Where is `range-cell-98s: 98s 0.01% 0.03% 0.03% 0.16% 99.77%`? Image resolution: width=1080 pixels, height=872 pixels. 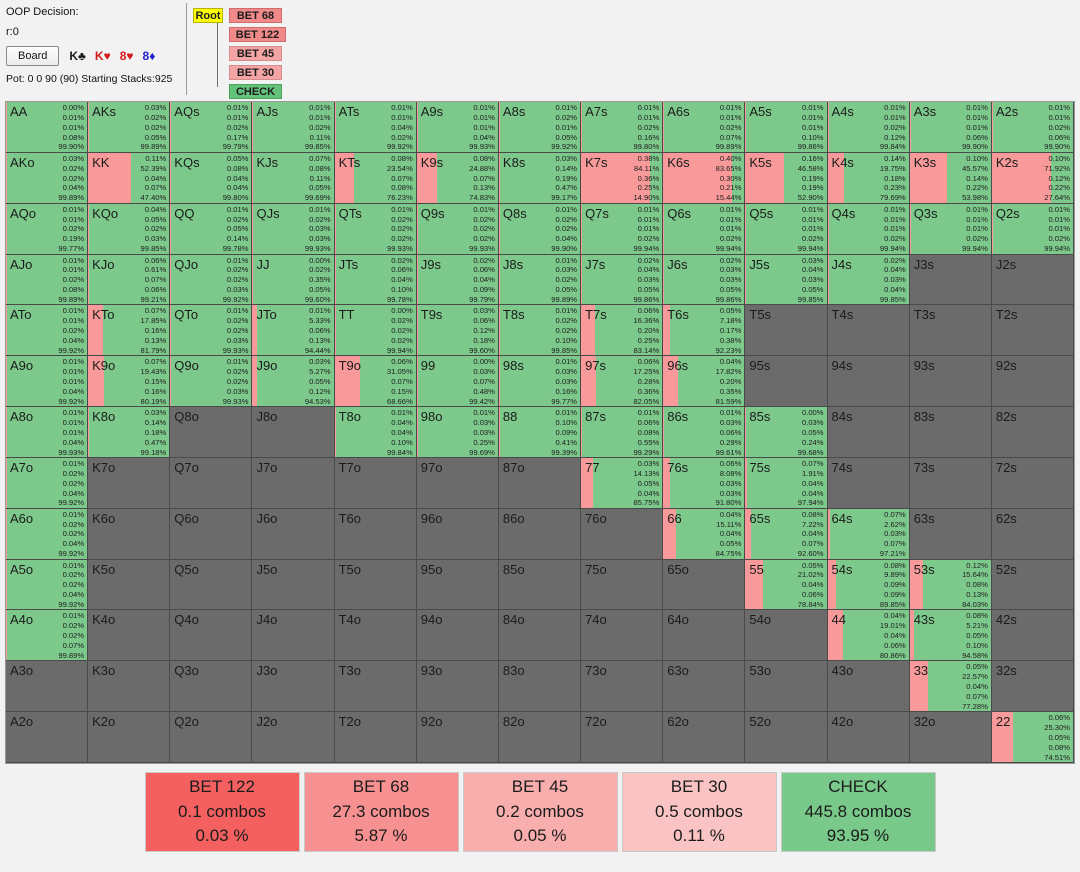 range-cell-98s: 98s 0.01% 0.03% 0.03% 0.16% 99.77% is located at coordinates (540, 382).